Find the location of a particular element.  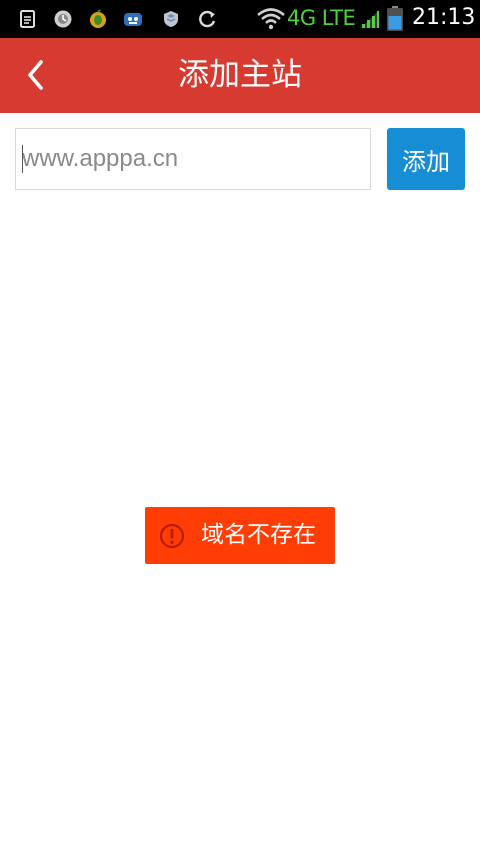

signal-icon is located at coordinates (370, 19).